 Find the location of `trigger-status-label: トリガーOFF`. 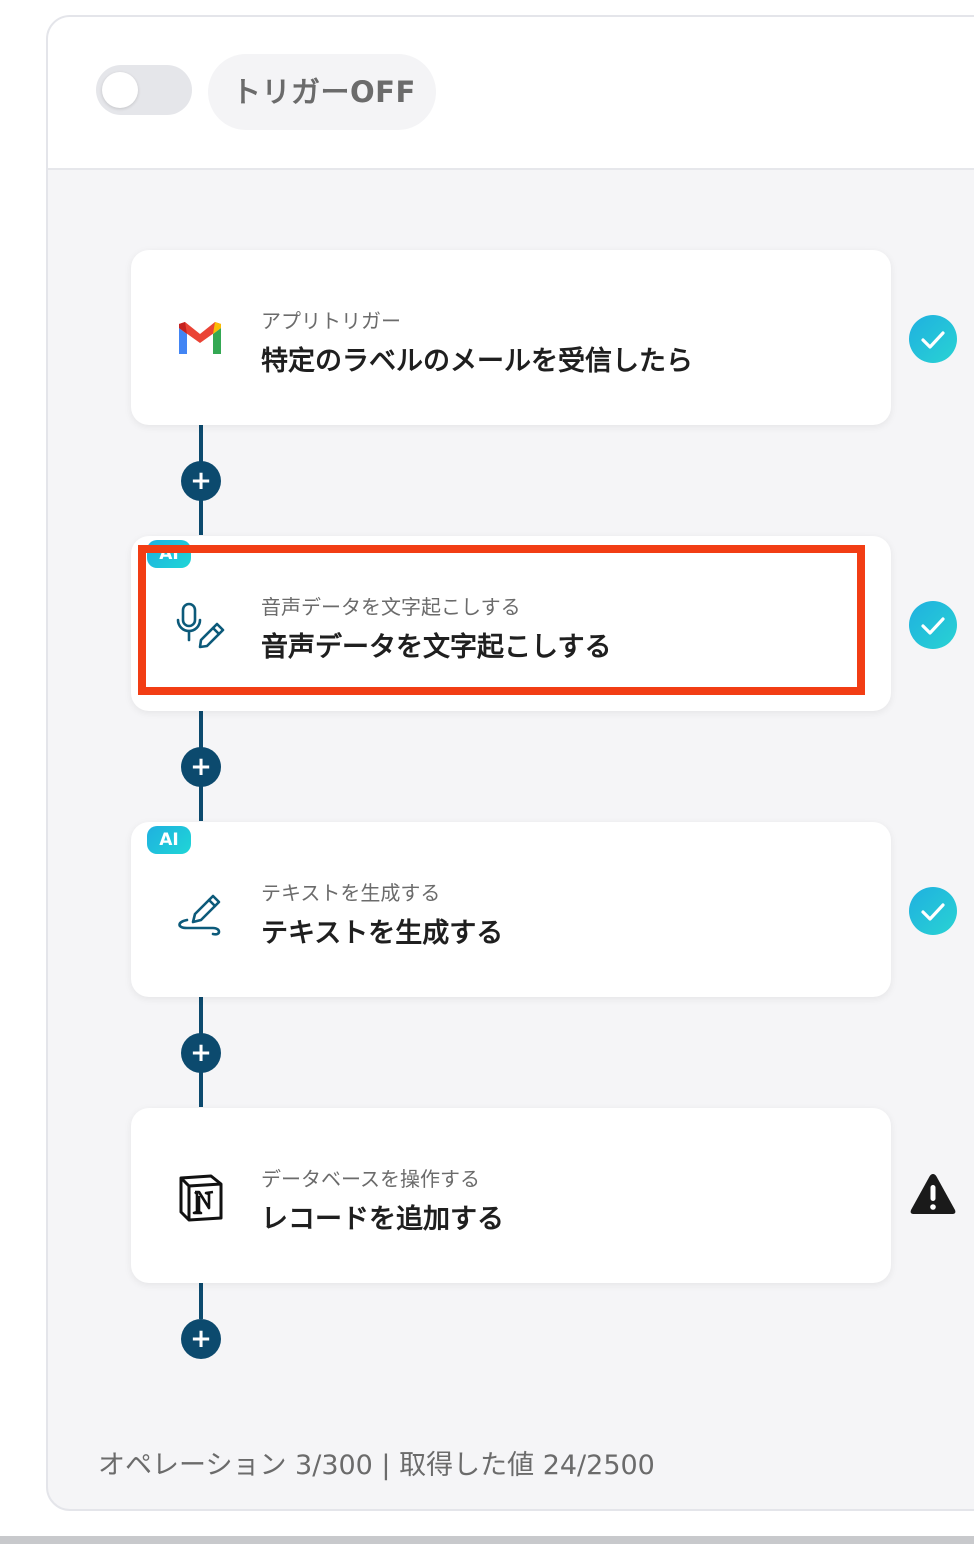

trigger-status-label: トリガーOFF is located at coordinates (324, 92).